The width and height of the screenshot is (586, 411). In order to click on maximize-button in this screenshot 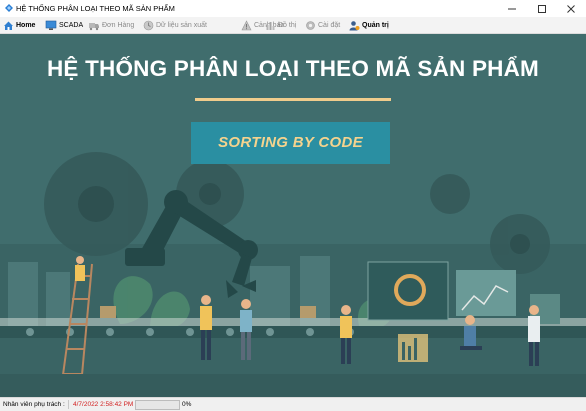, I will do `click(542, 8)`.